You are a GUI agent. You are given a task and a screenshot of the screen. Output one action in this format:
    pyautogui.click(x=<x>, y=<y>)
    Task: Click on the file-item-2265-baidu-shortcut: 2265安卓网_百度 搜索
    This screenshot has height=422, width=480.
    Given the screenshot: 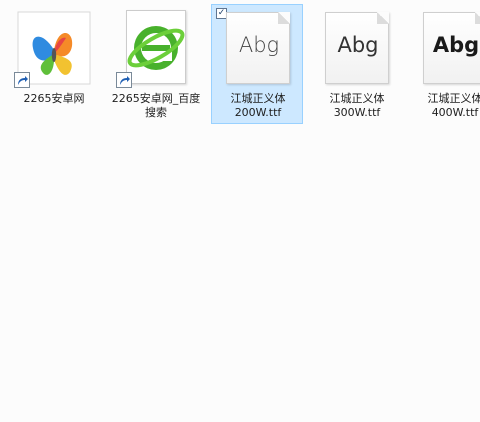 What is the action you would take?
    pyautogui.click(x=155, y=64)
    